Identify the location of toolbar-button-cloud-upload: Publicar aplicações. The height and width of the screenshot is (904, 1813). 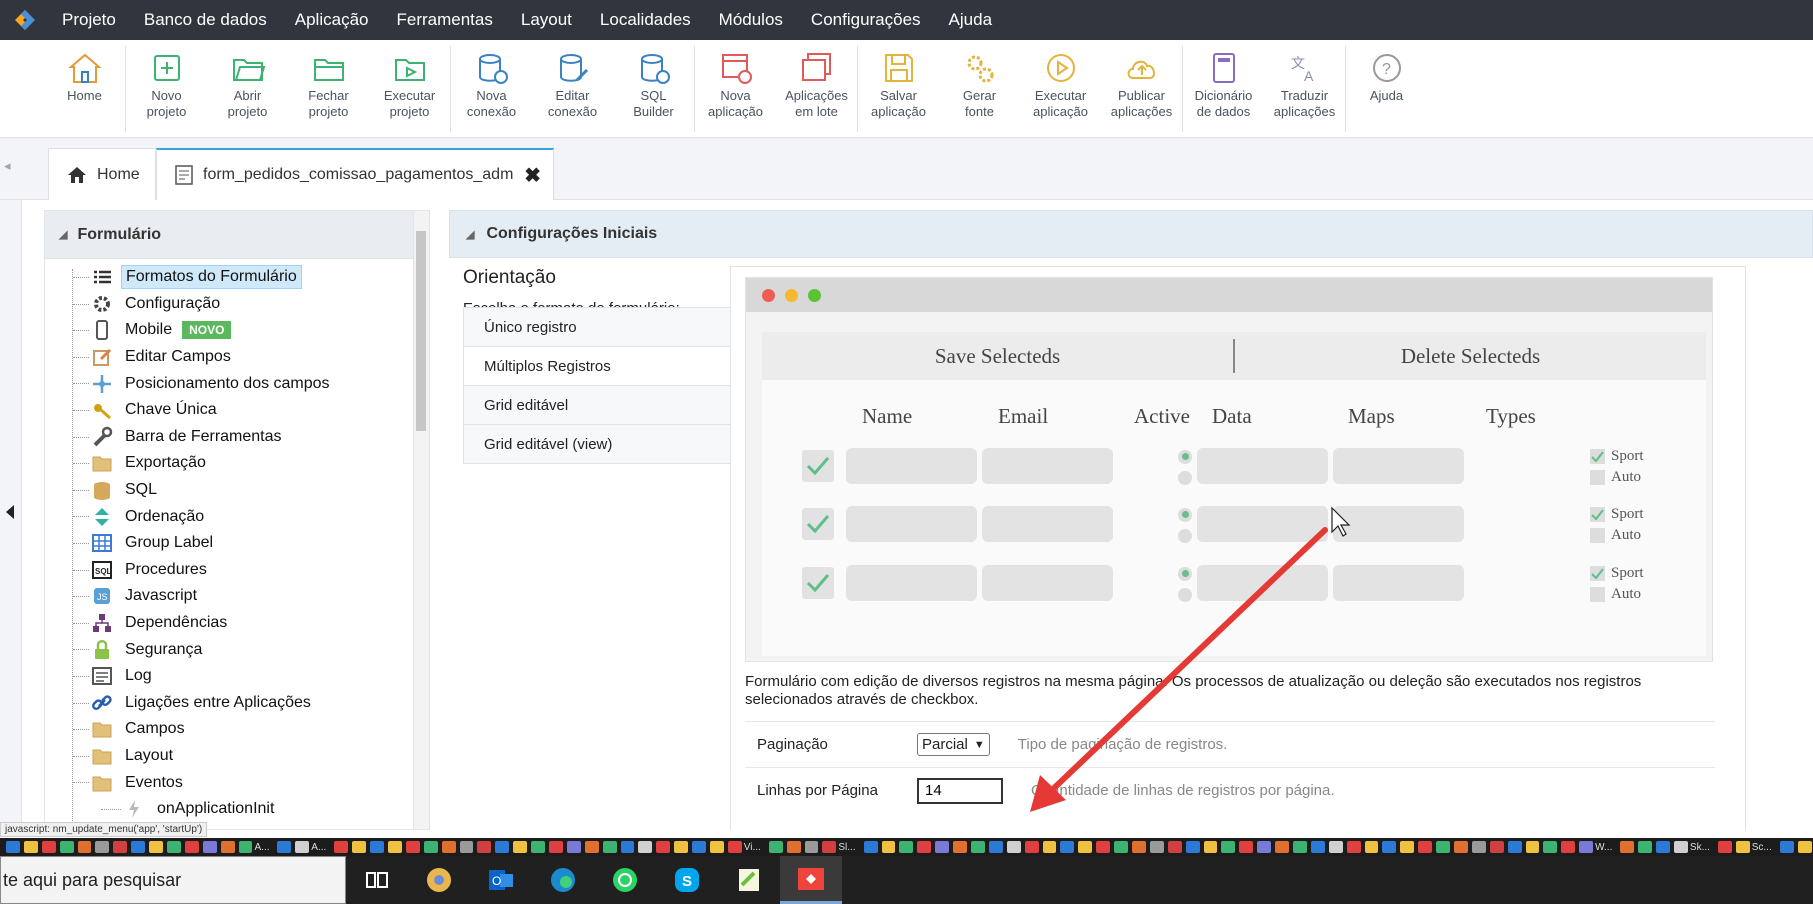
(1141, 89).